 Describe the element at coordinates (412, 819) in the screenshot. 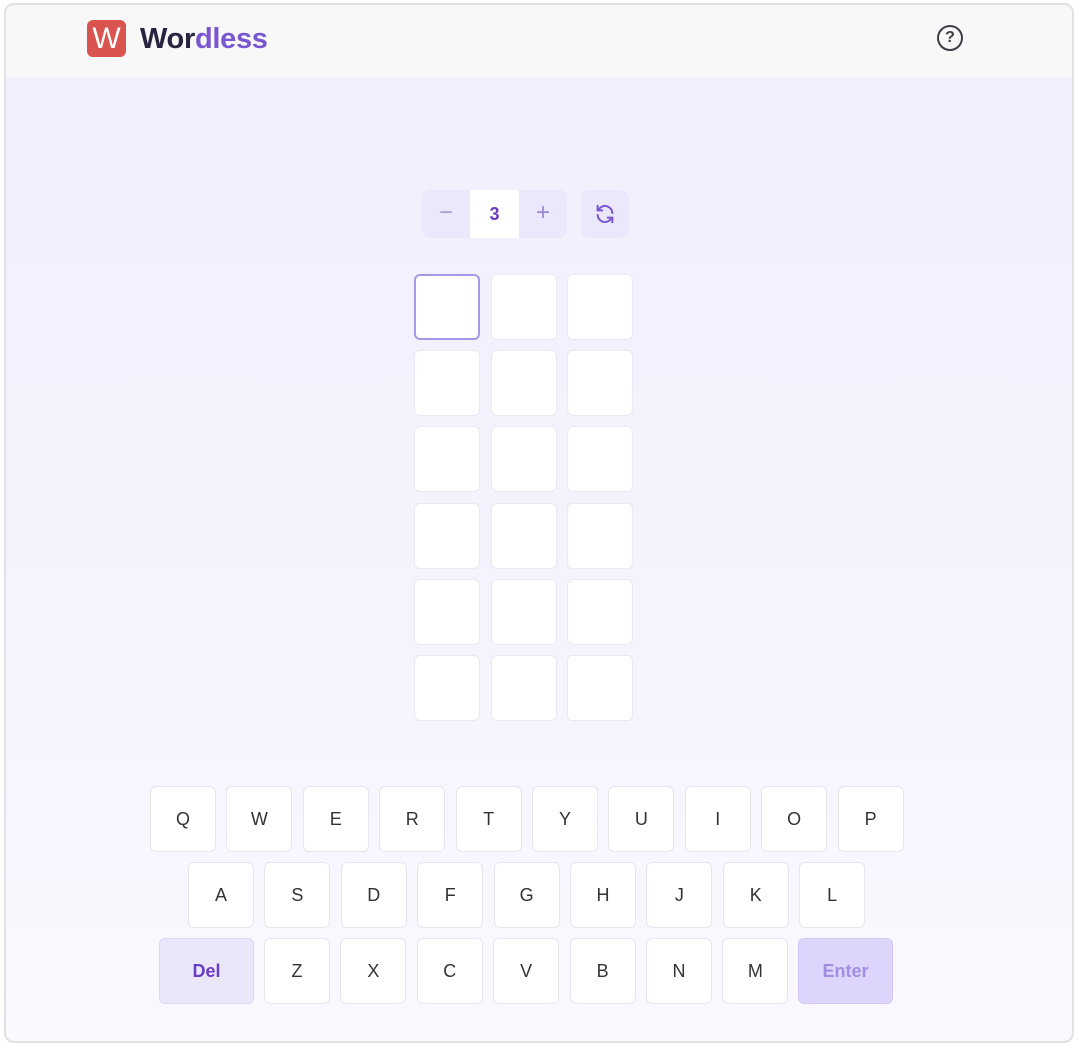

I see `key-r: R` at that location.